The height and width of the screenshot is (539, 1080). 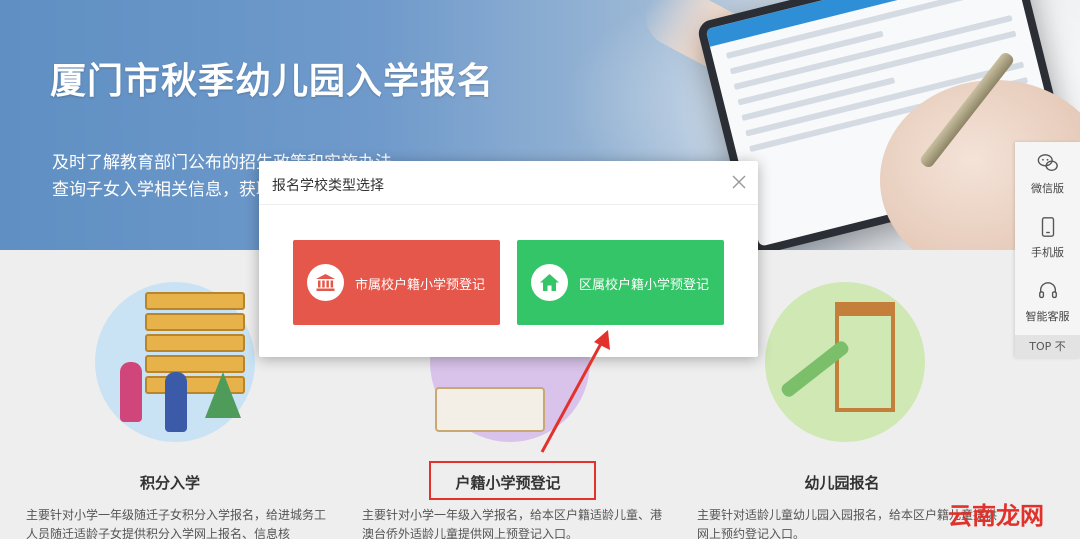 What do you see at coordinates (996, 516) in the screenshot?
I see `watermark-logo: 云南龙网` at bounding box center [996, 516].